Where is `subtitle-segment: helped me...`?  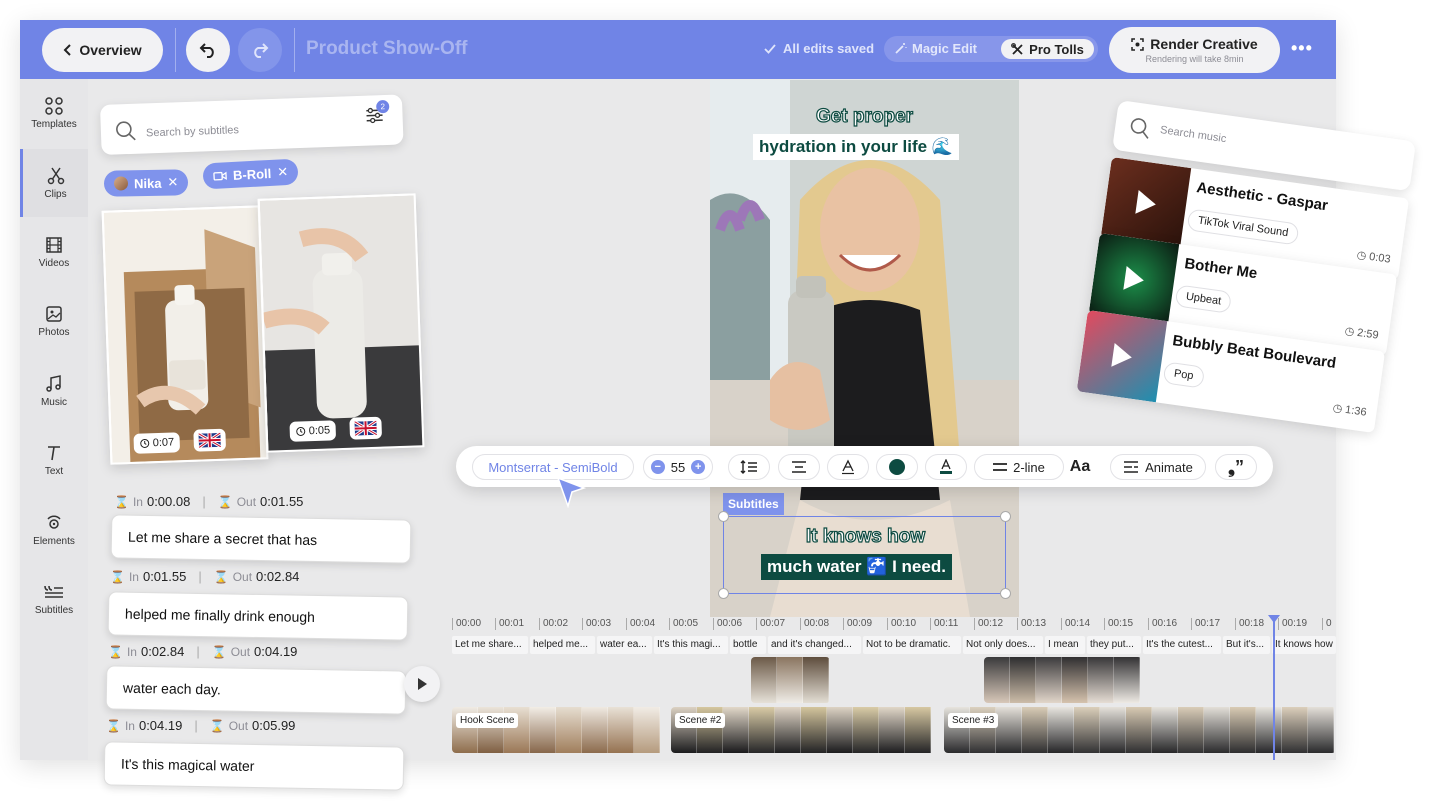
subtitle-segment: helped me... is located at coordinates (562, 645).